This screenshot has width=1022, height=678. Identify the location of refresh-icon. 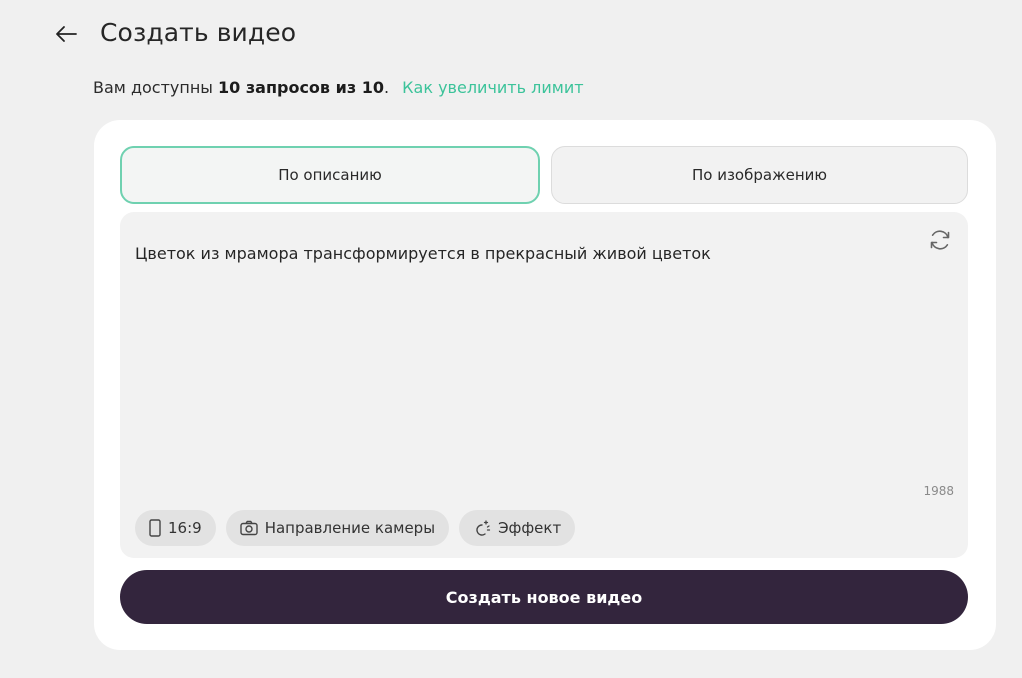
(940, 240).